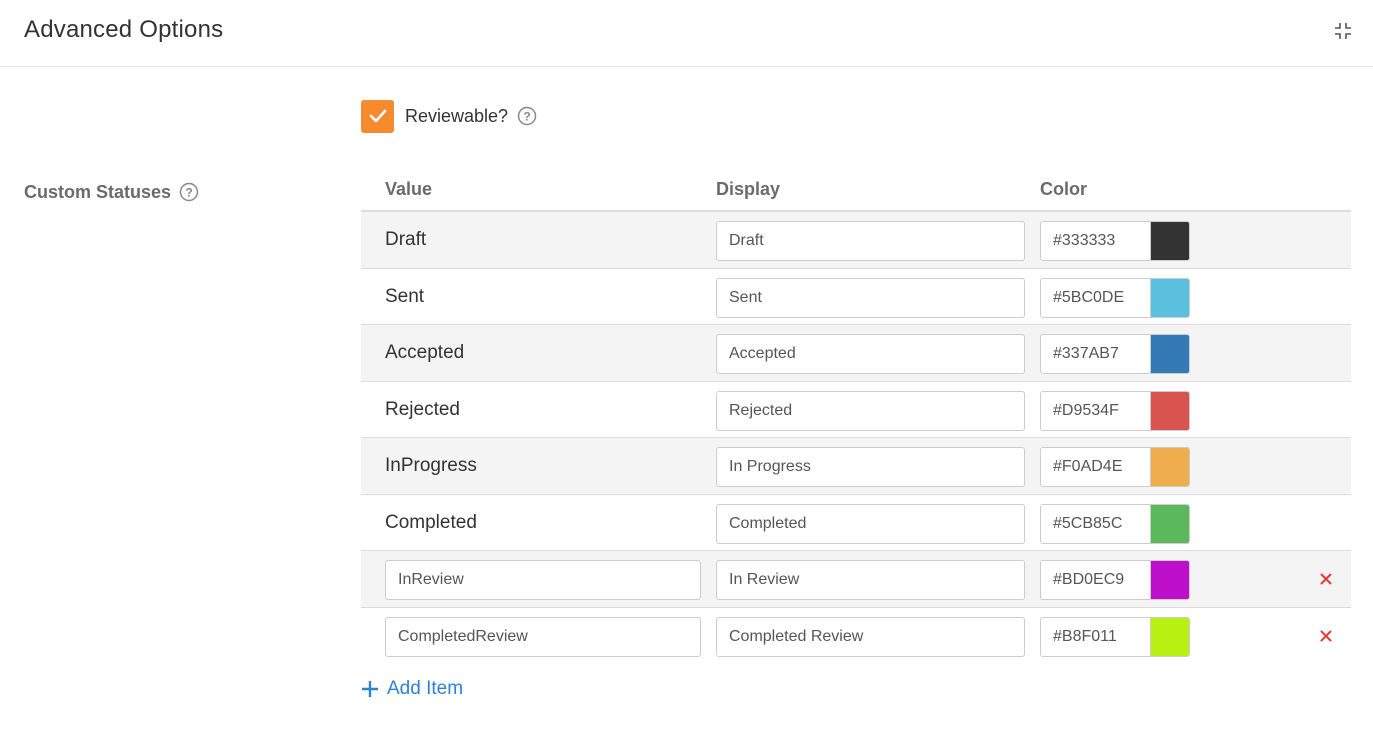  Describe the element at coordinates (856, 190) in the screenshot. I see `table-header: Value Display Color` at that location.